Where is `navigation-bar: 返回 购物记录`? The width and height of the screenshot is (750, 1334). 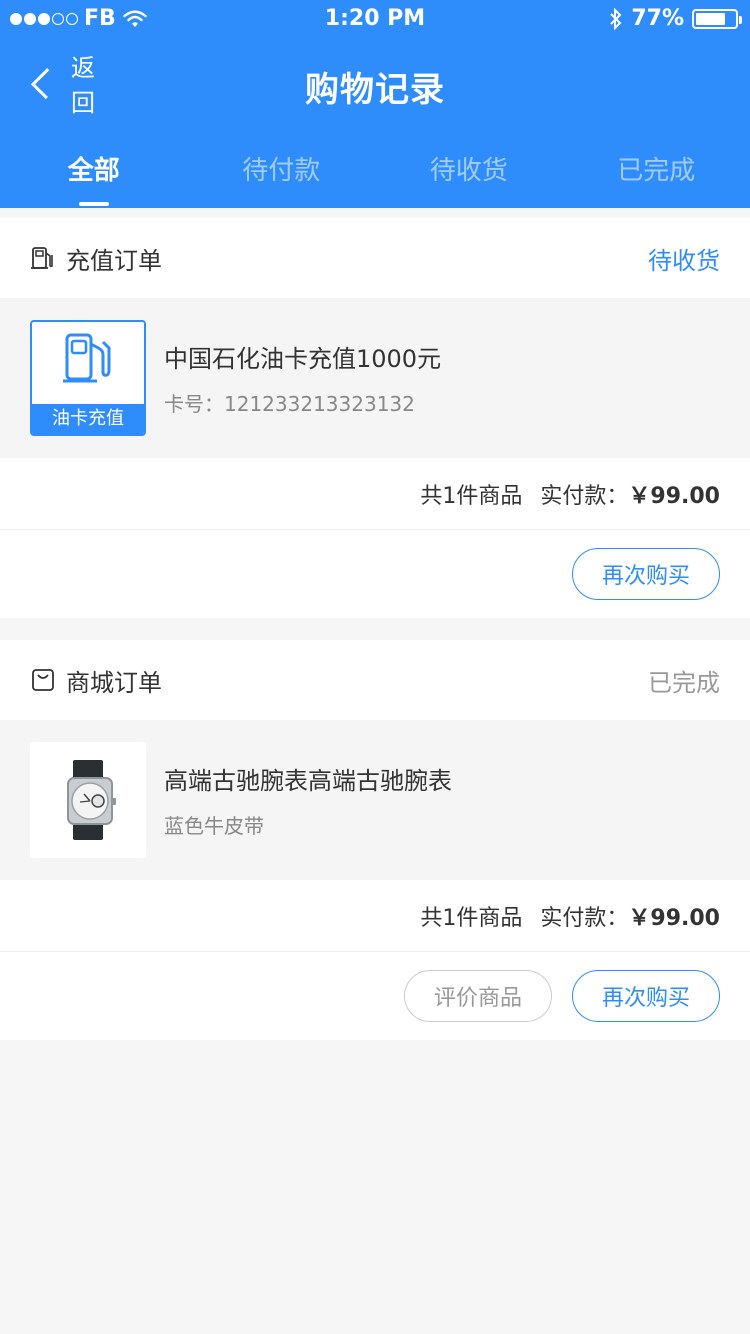 navigation-bar: 返回 购物记录 is located at coordinates (375, 85).